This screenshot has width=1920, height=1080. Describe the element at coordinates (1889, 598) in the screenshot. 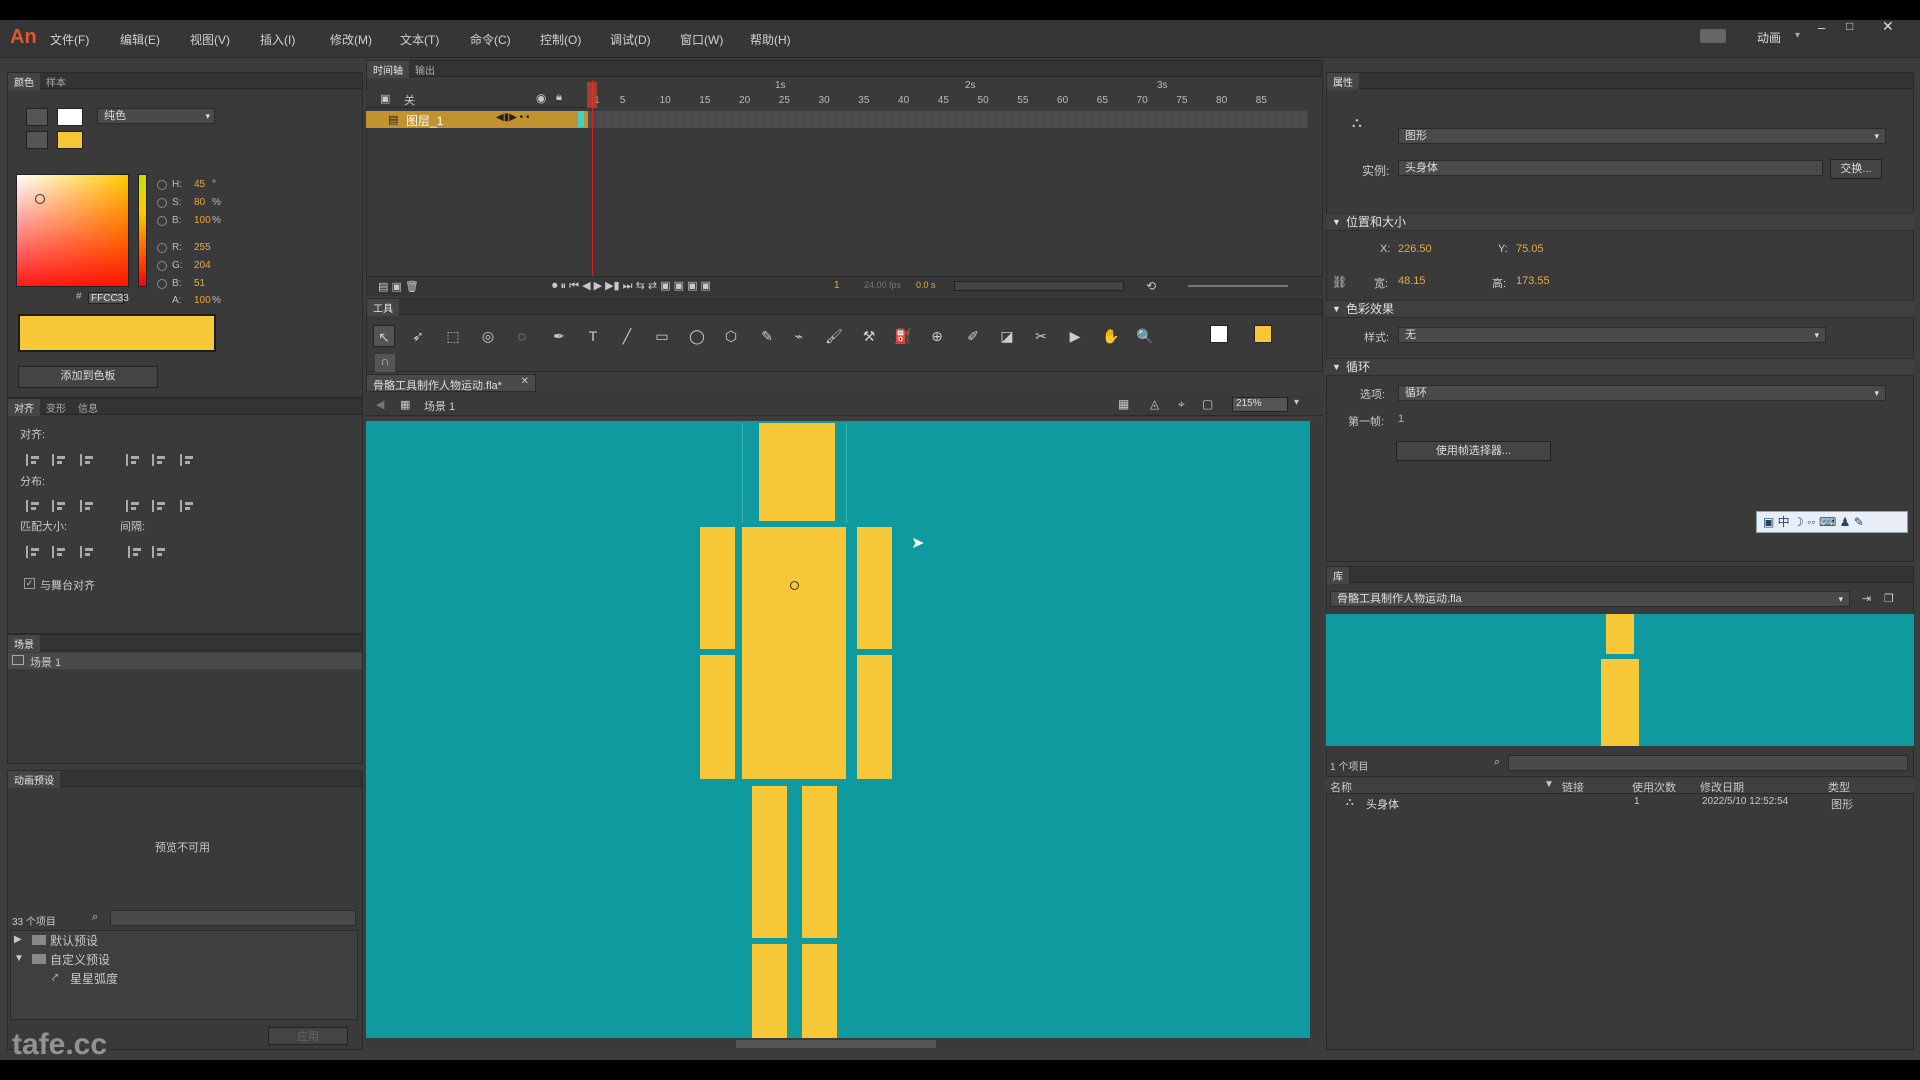

I see `new-library-icon: ❐` at that location.